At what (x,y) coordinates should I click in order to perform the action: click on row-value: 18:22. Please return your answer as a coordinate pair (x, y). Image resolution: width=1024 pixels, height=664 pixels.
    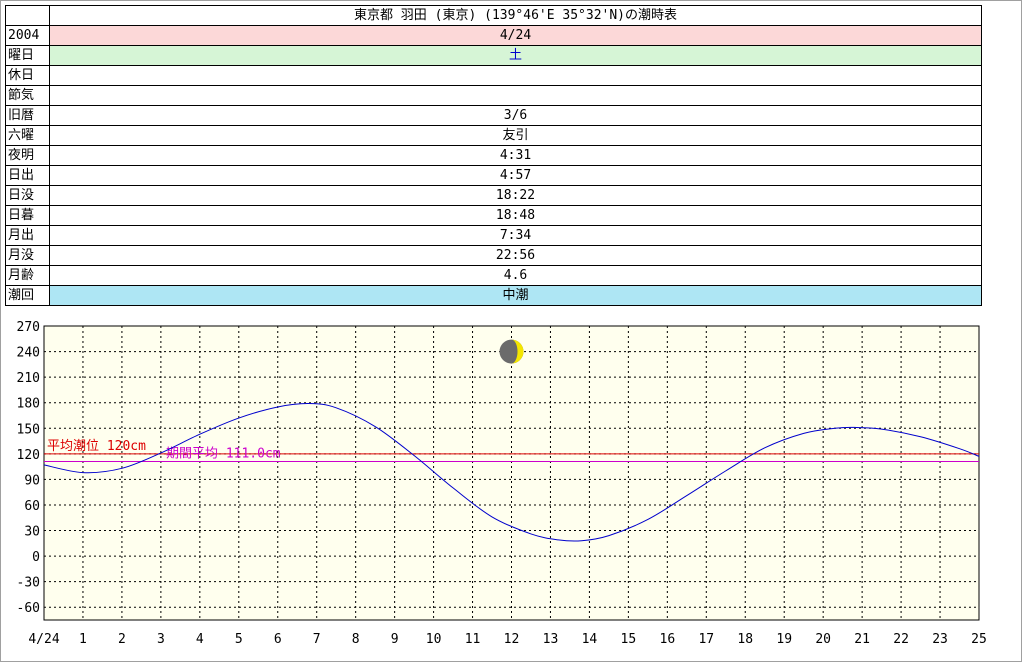
    Looking at the image, I should click on (515, 195).